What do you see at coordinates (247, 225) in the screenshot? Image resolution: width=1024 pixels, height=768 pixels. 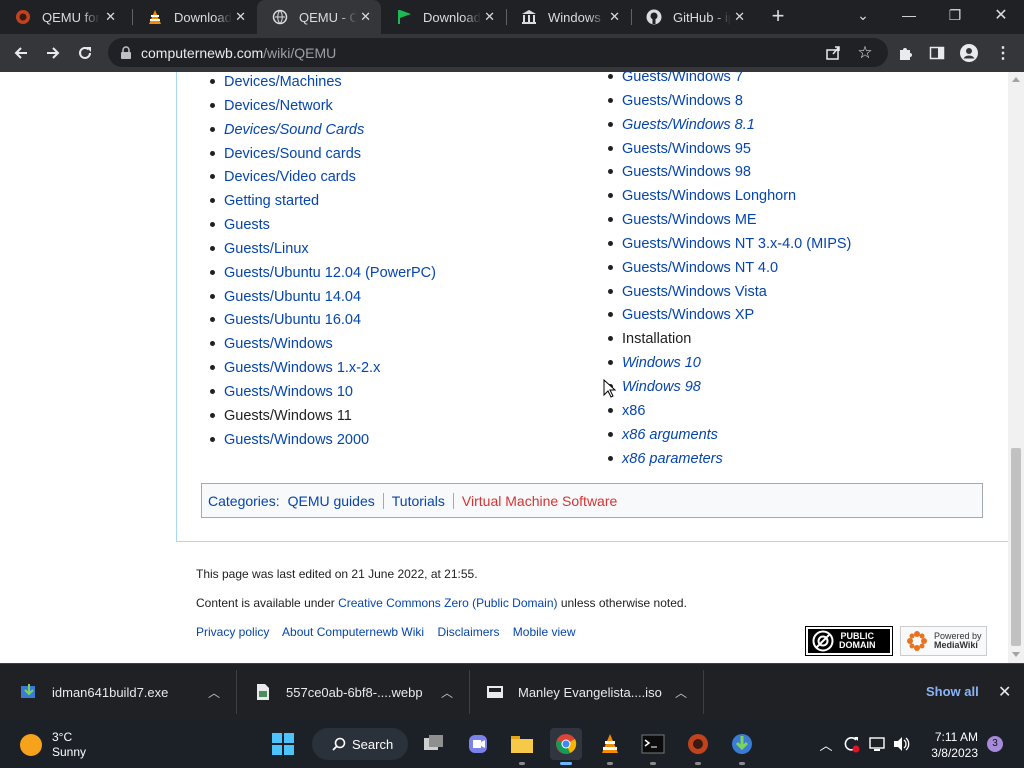 I see `wiki-page-link: Guests` at bounding box center [247, 225].